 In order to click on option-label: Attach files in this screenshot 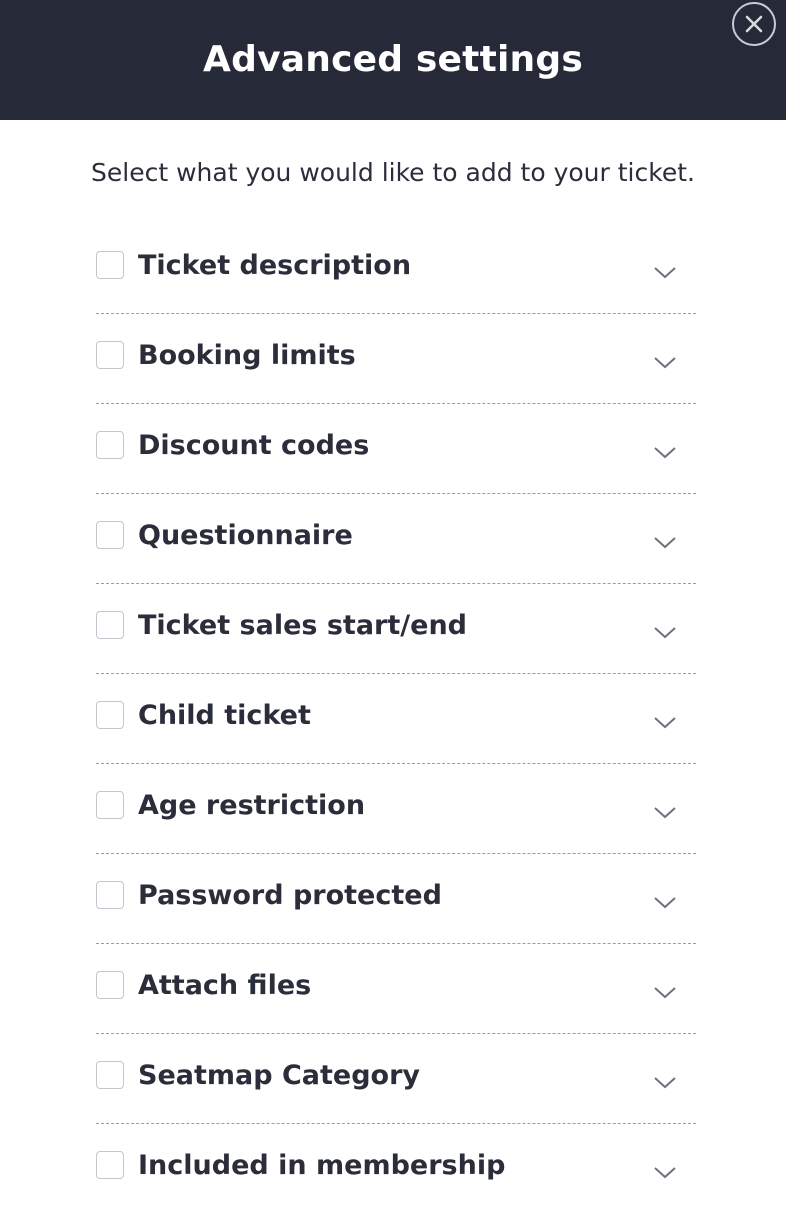, I will do `click(225, 985)`.